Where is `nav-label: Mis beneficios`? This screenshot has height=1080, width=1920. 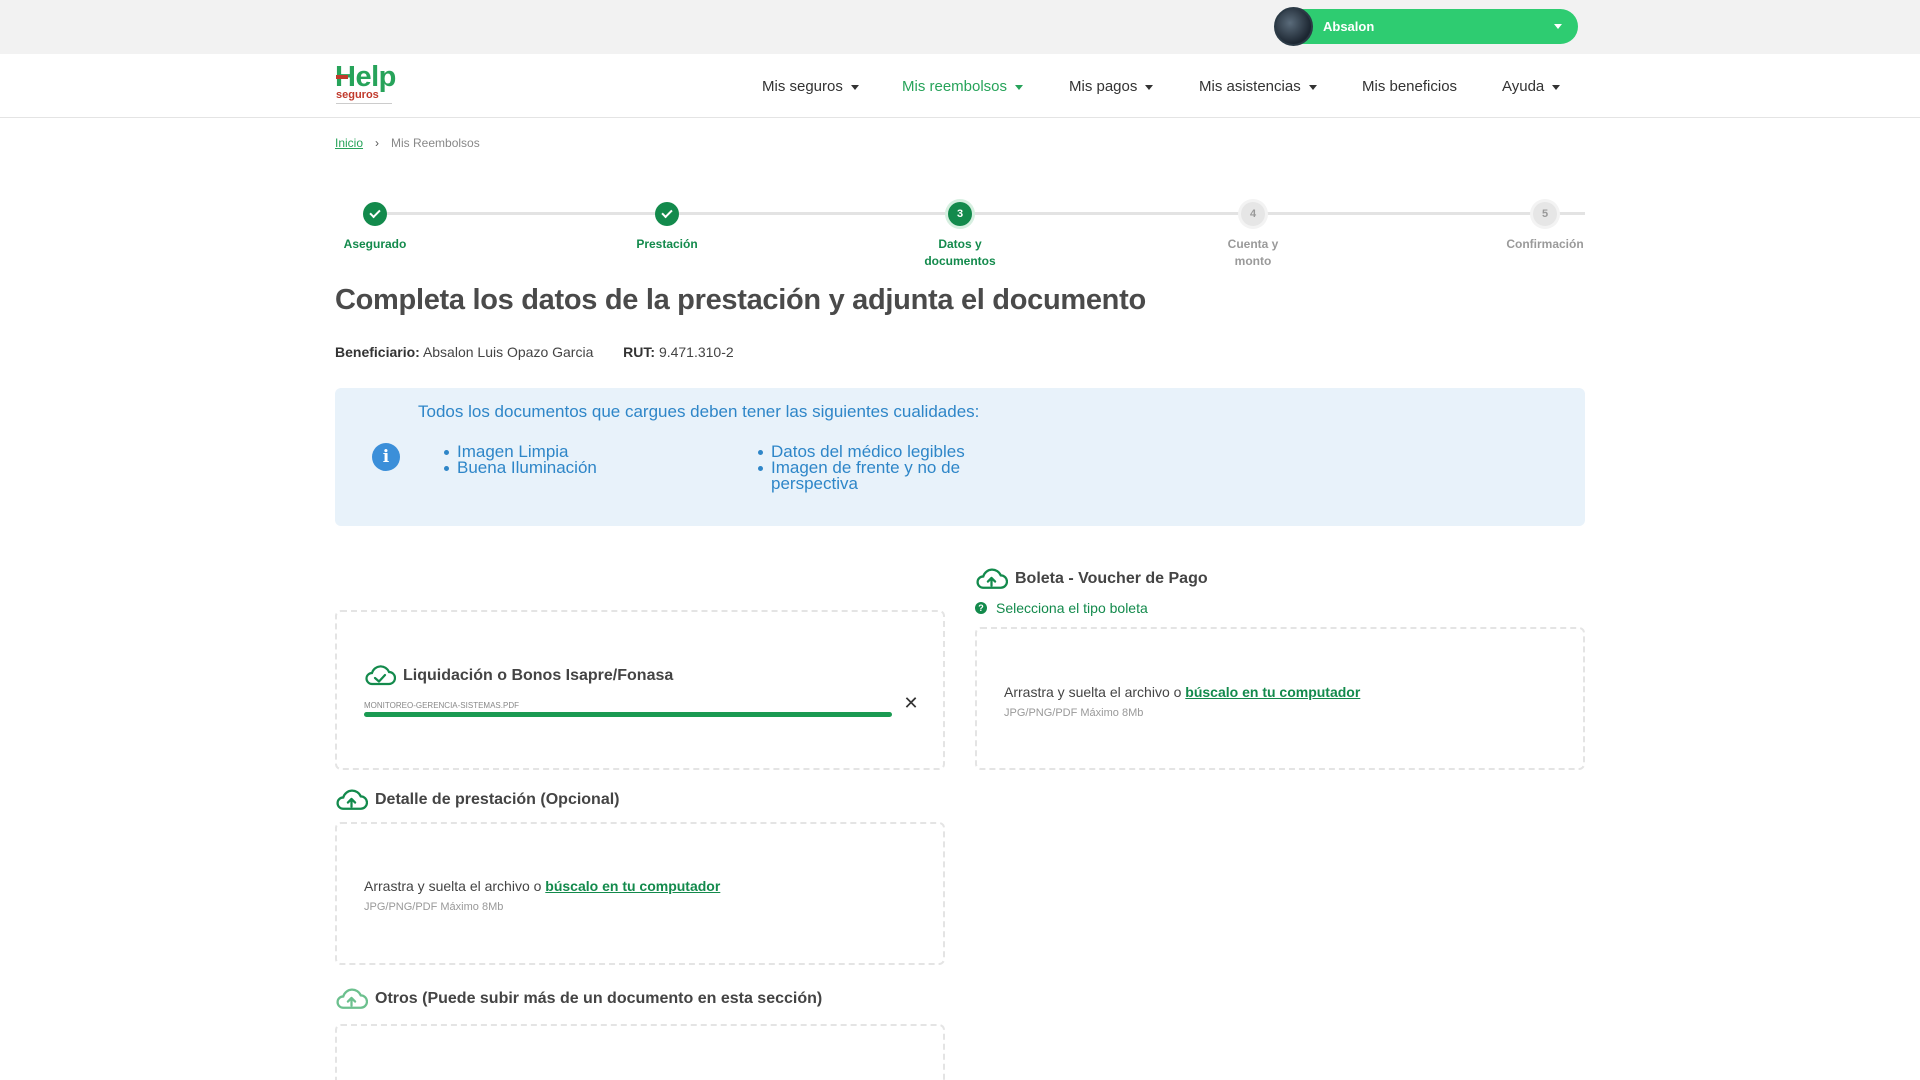 nav-label: Mis beneficios is located at coordinates (1410, 86).